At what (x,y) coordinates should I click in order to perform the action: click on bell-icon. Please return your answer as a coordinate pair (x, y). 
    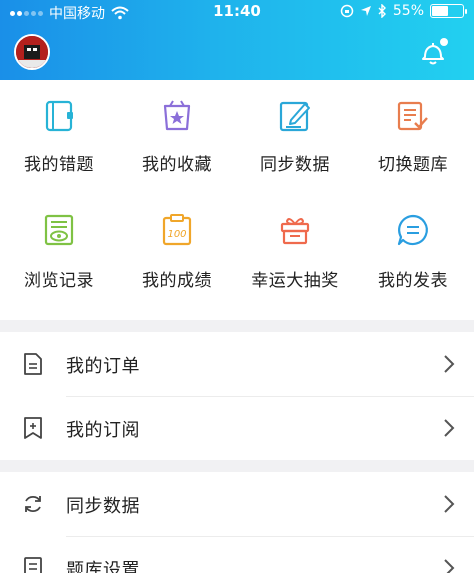
    Looking at the image, I should click on (434, 53).